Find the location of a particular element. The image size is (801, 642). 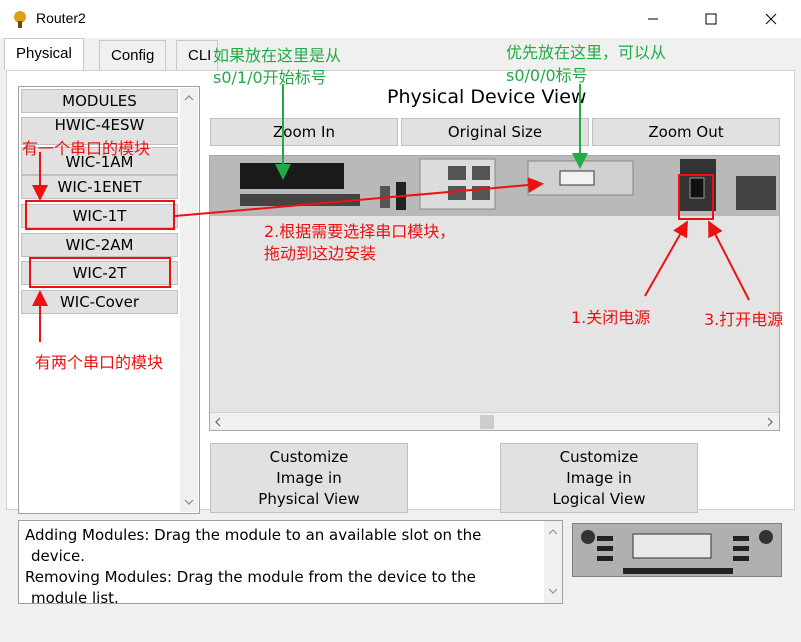

close-icon is located at coordinates (771, 19).